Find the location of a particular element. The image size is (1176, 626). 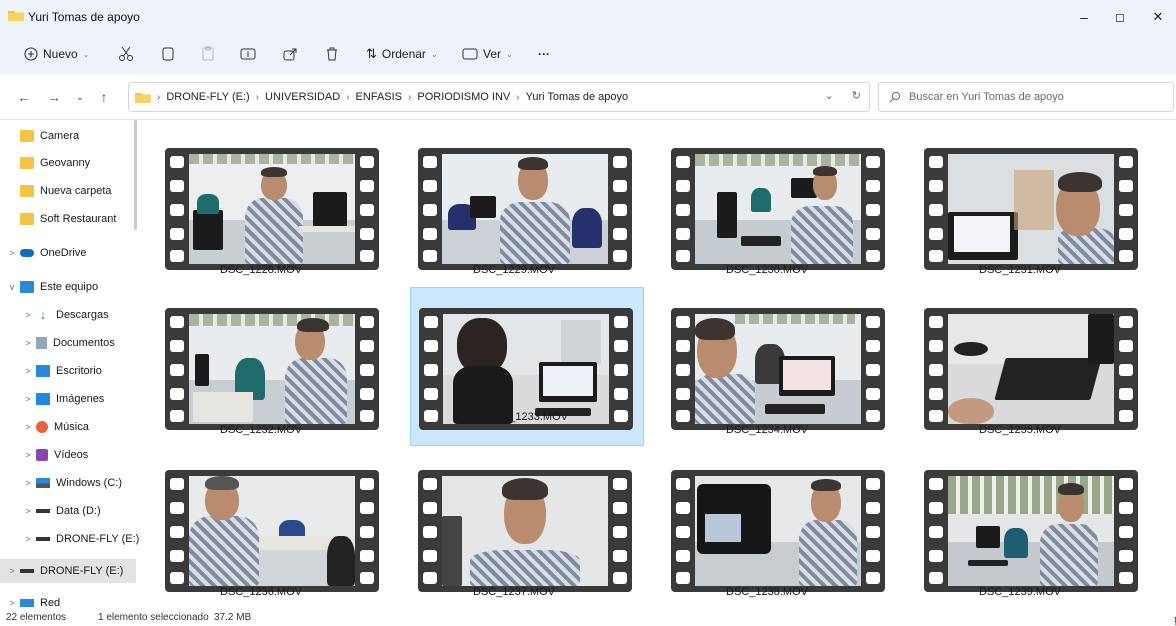

file-tile-dsc-1239: DSC_1239.MOV is located at coordinates (1021, 541).